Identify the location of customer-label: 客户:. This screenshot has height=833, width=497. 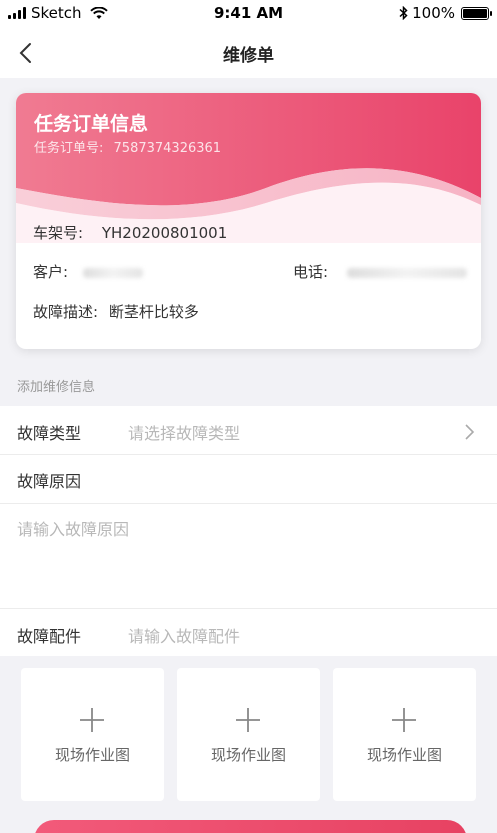
(51, 272).